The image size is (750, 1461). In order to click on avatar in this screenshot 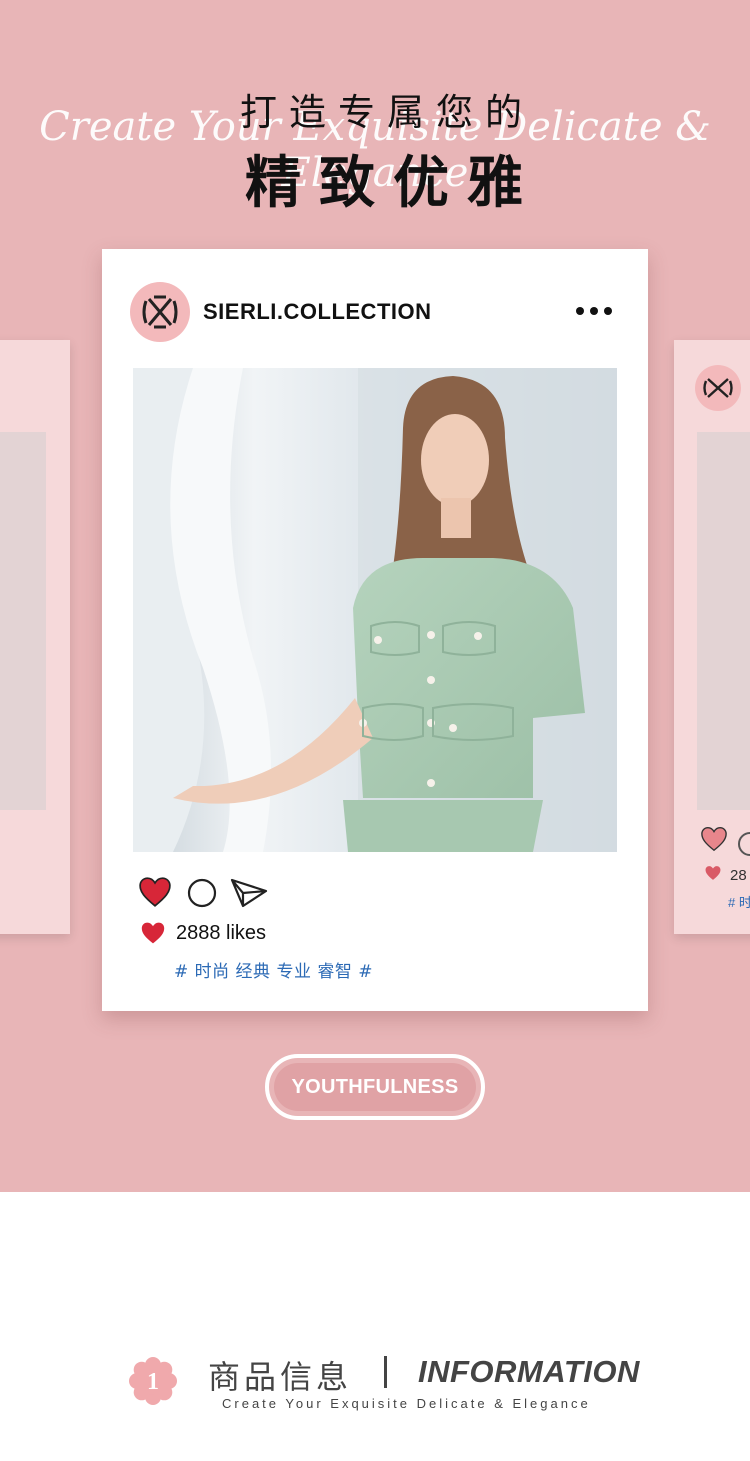, I will do `click(160, 312)`.